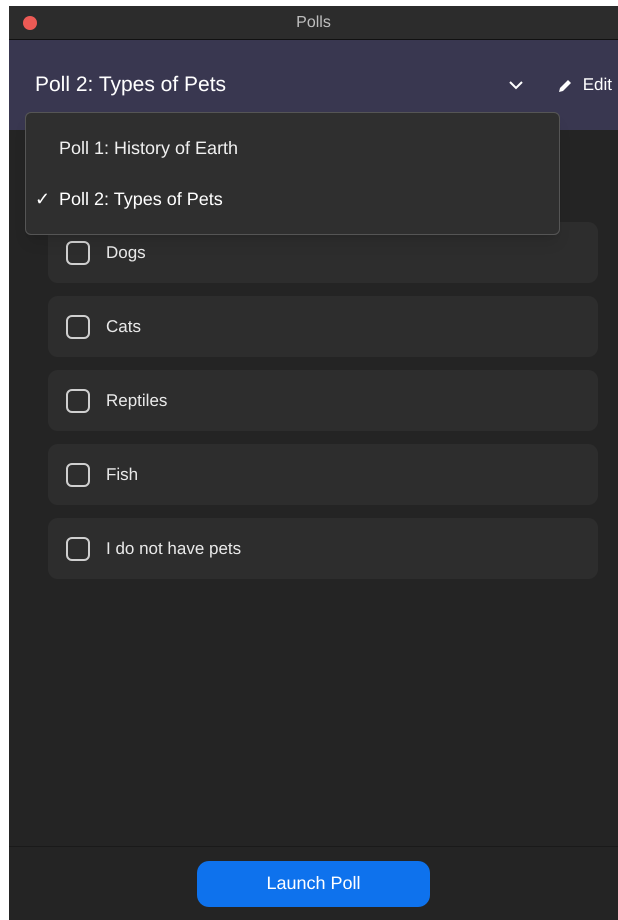  Describe the element at coordinates (323, 326) in the screenshot. I see `option-card: Cats` at that location.